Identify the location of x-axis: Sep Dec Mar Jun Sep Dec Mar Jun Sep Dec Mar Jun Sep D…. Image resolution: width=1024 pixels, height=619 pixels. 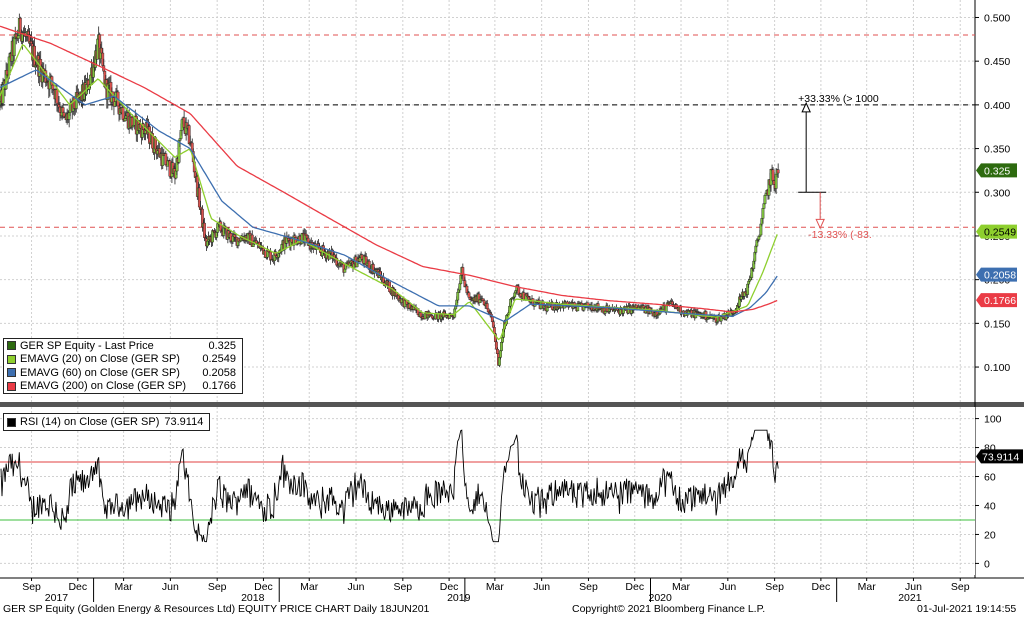
(512, 590).